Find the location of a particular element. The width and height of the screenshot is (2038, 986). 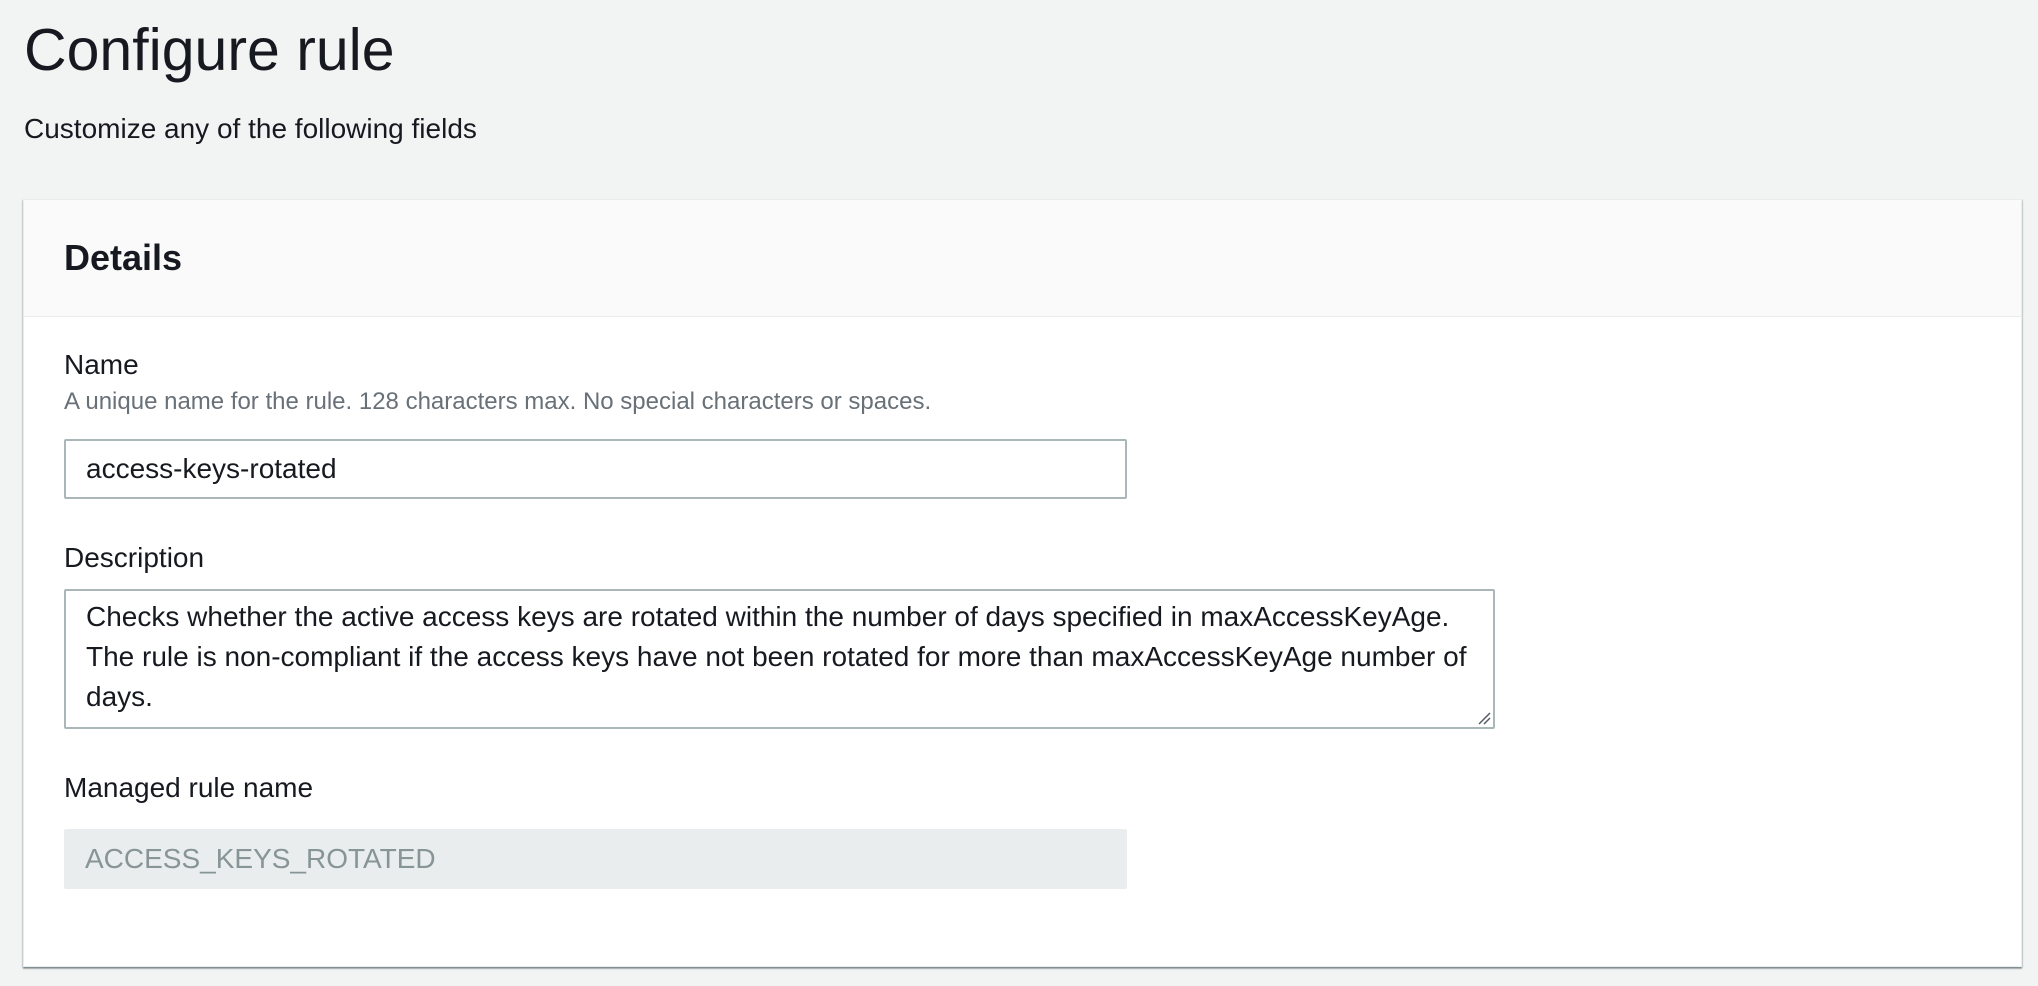

resize-grip-icon is located at coordinates (1484, 718).